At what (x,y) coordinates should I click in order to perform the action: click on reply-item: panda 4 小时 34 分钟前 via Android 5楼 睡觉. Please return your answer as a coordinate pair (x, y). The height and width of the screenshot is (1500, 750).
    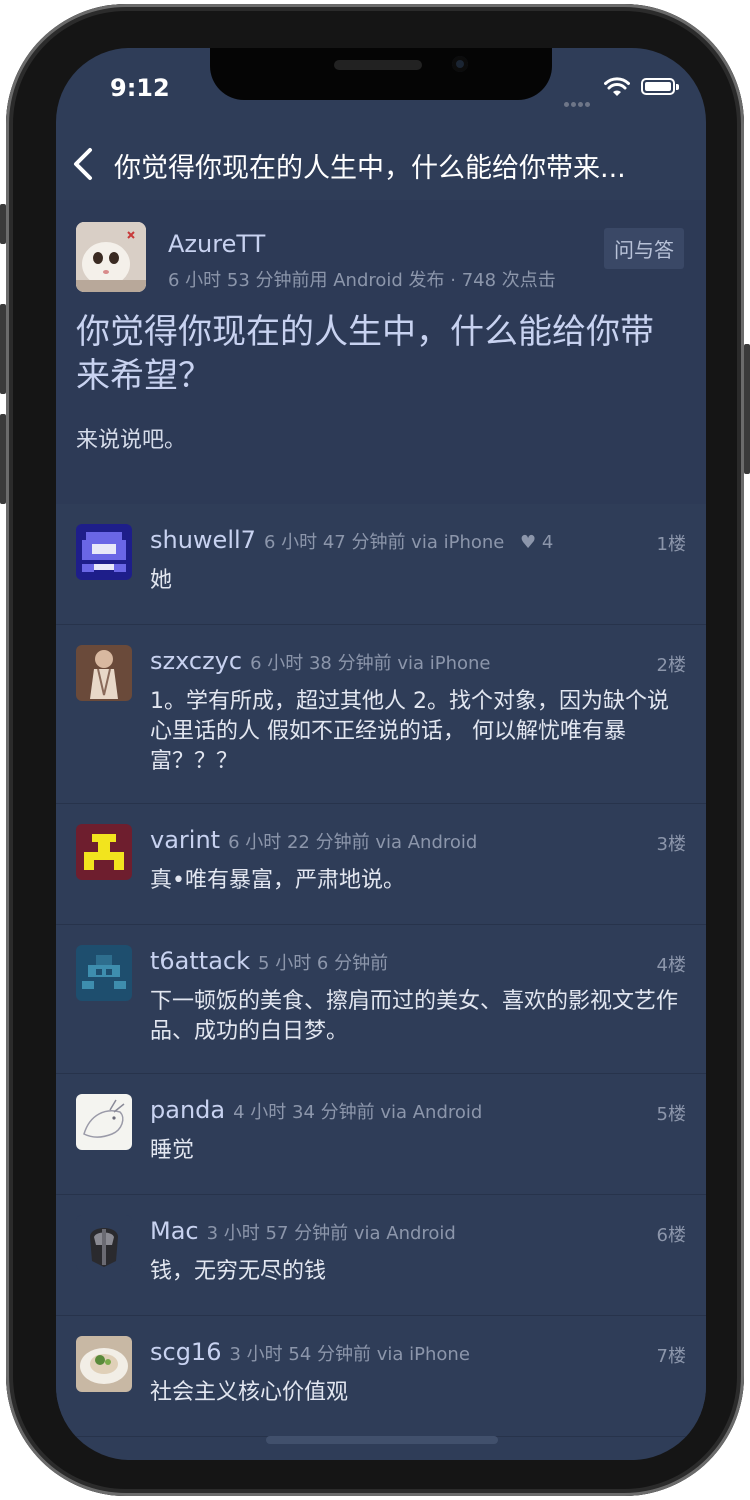
    Looking at the image, I should click on (381, 1134).